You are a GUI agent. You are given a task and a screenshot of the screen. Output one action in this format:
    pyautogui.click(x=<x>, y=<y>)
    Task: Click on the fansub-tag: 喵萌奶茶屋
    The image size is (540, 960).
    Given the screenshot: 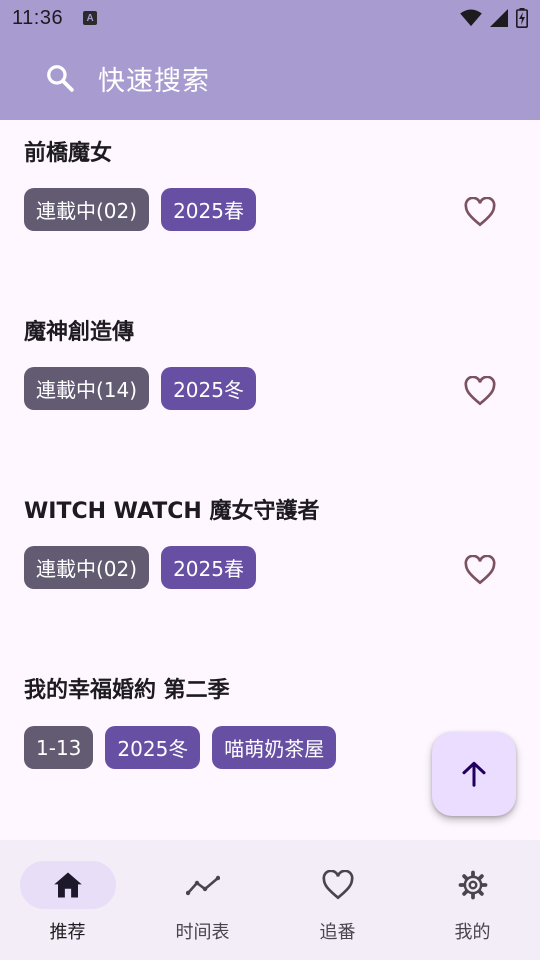 What is the action you would take?
    pyautogui.click(x=274, y=747)
    